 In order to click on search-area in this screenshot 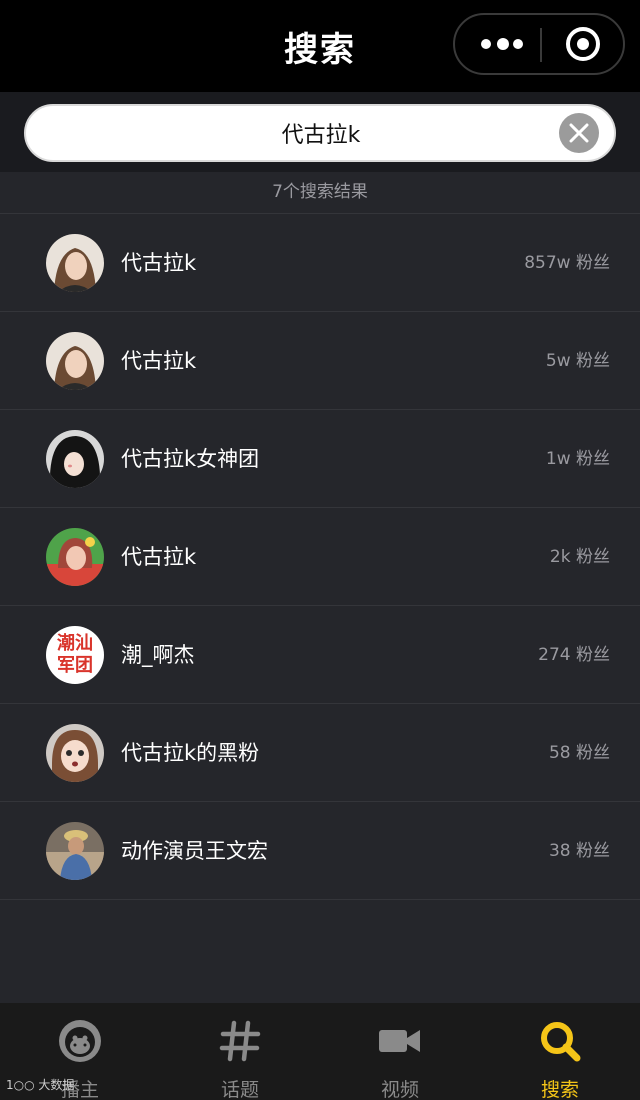, I will do `click(320, 132)`.